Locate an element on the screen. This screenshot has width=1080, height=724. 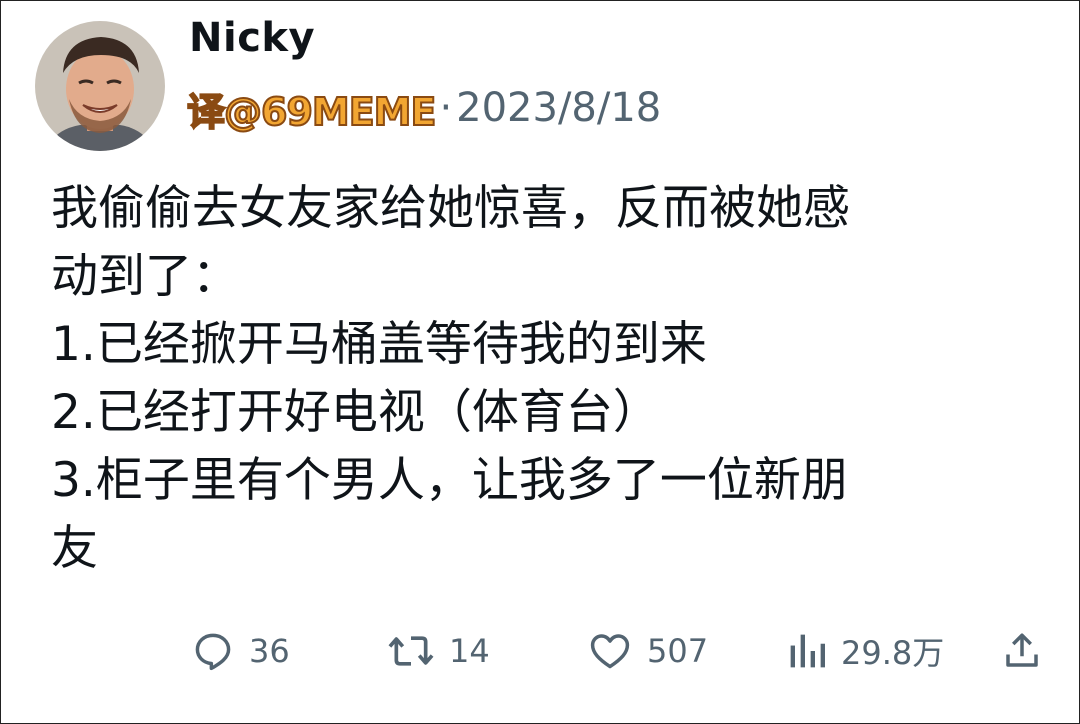
tweet-text-line: 动到了： is located at coordinates (145, 276).